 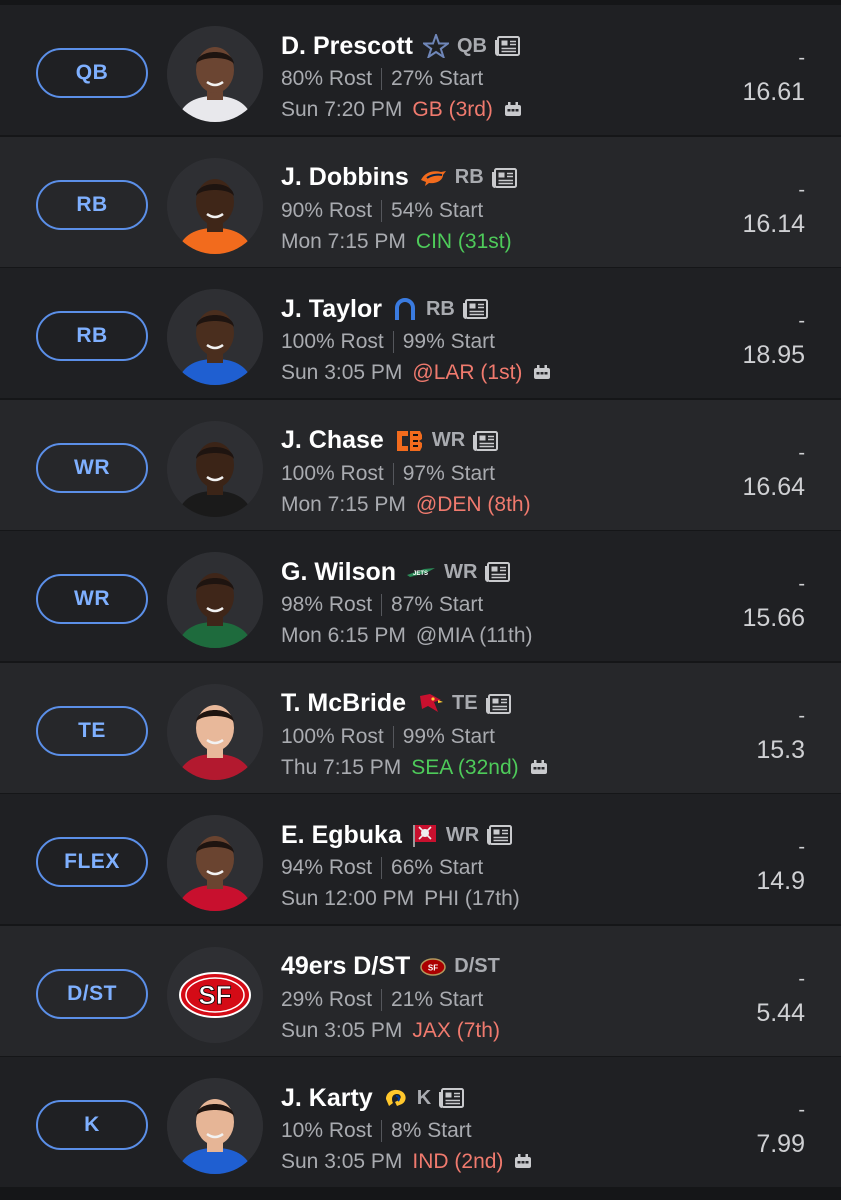 I want to click on slot-button: D/ST, so click(x=92, y=993).